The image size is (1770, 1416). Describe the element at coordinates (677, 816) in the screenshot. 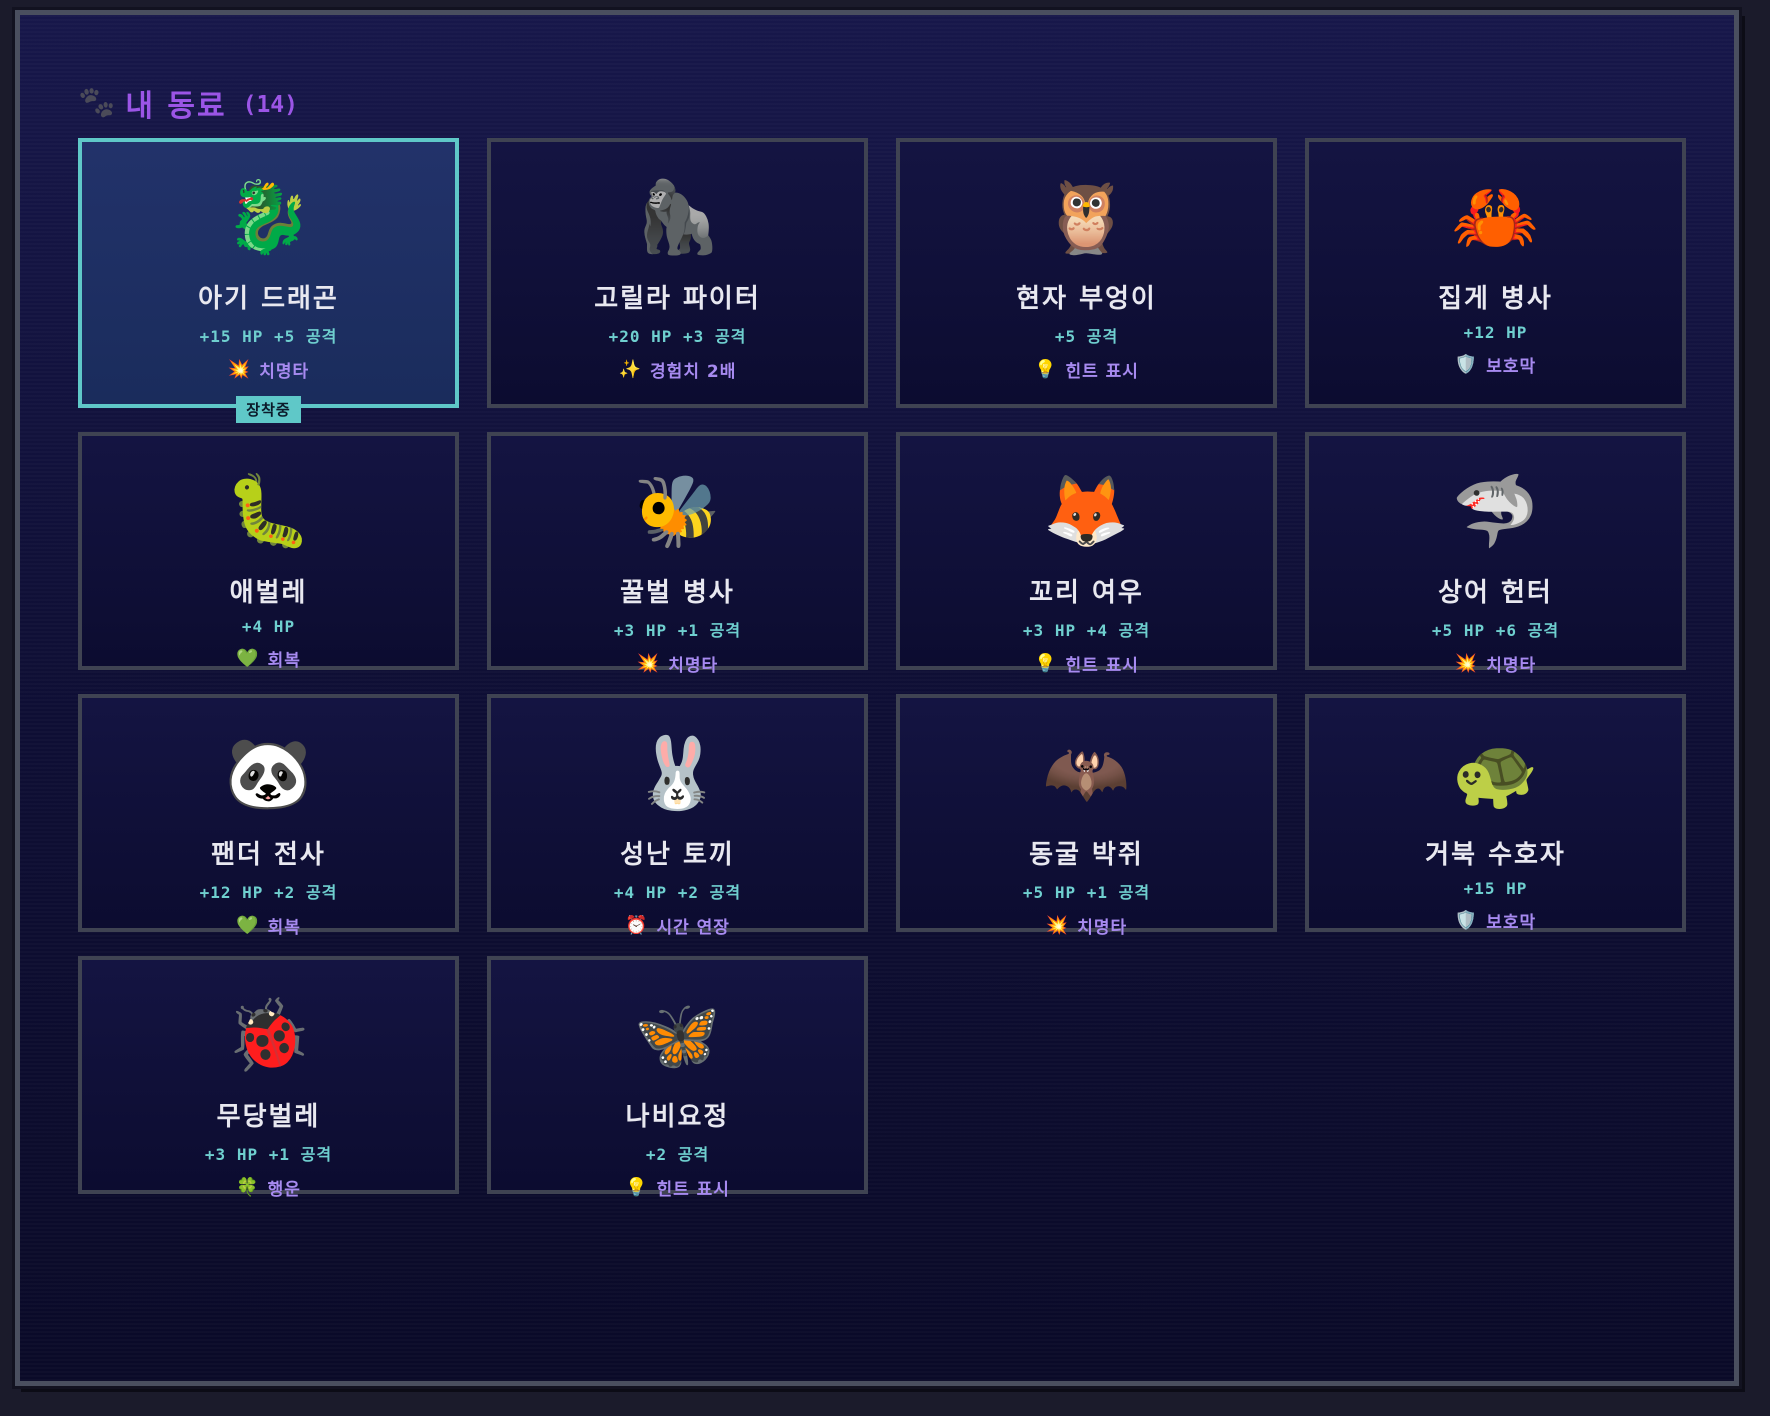

I see `companion-card: 🐰 성난 토끼 +4 HP +2 공격 ⏰ 시간 연장` at that location.